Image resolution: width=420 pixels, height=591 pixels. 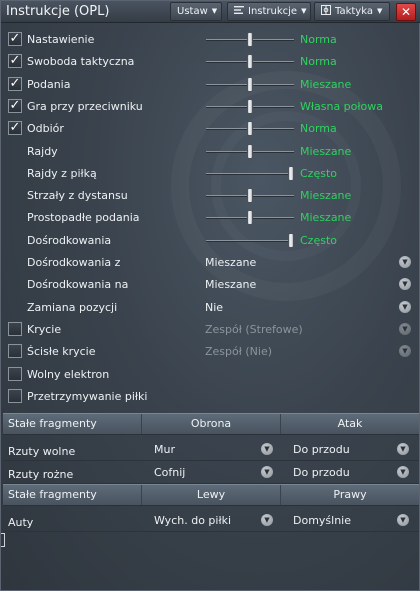 What do you see at coordinates (210, 375) in the screenshot?
I see `checkbox-row: Wolny elektron` at bounding box center [210, 375].